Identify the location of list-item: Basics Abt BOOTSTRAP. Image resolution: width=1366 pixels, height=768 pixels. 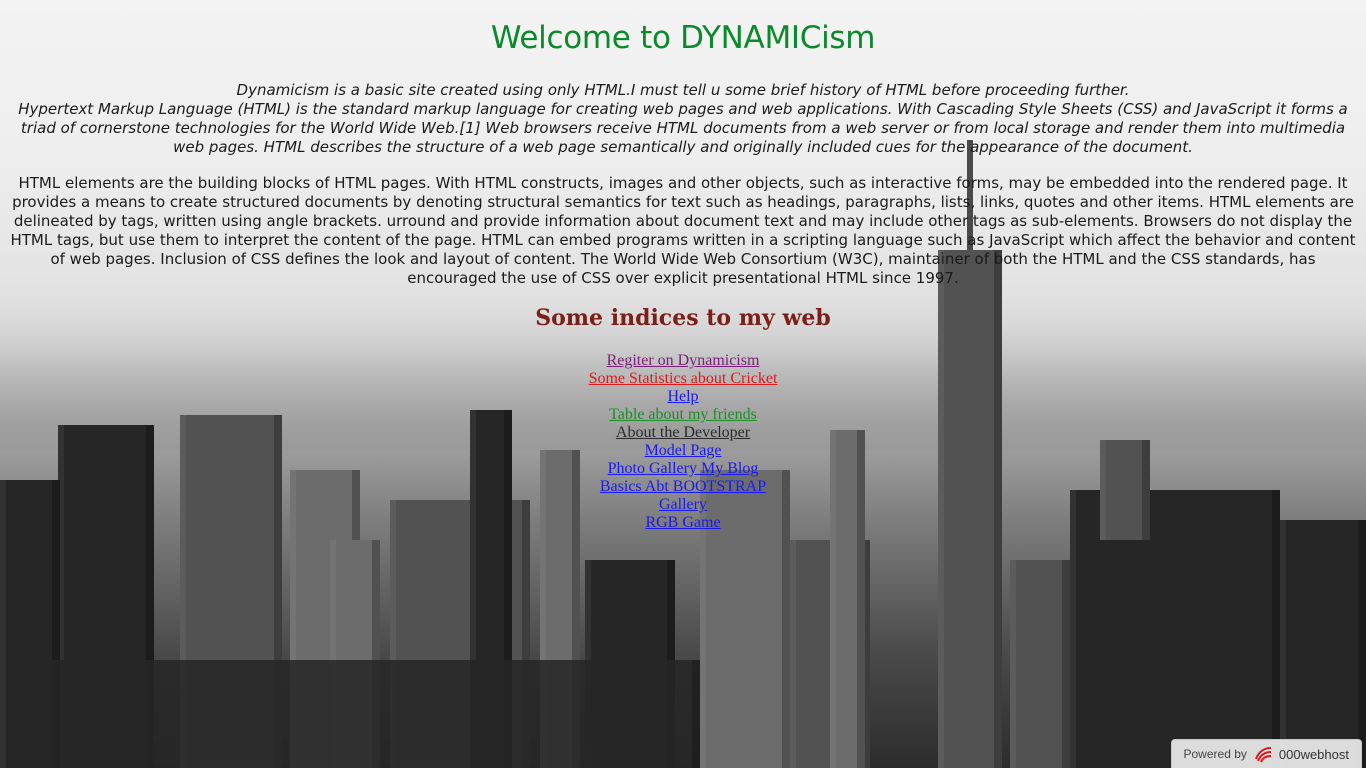
(683, 487).